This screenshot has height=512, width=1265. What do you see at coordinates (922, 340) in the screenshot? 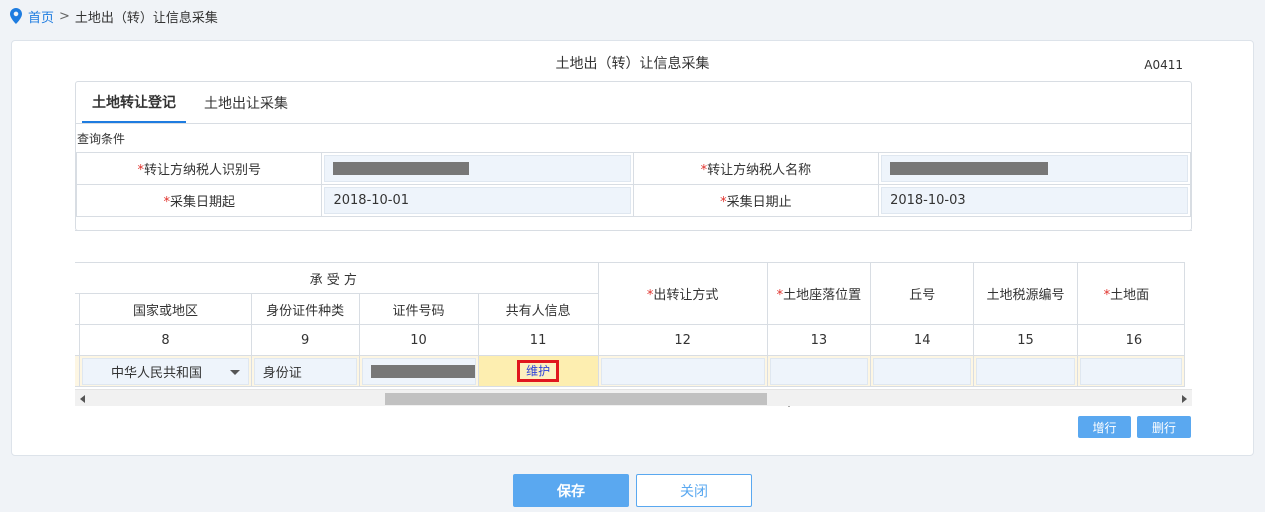
I see `col-number: 14` at bounding box center [922, 340].